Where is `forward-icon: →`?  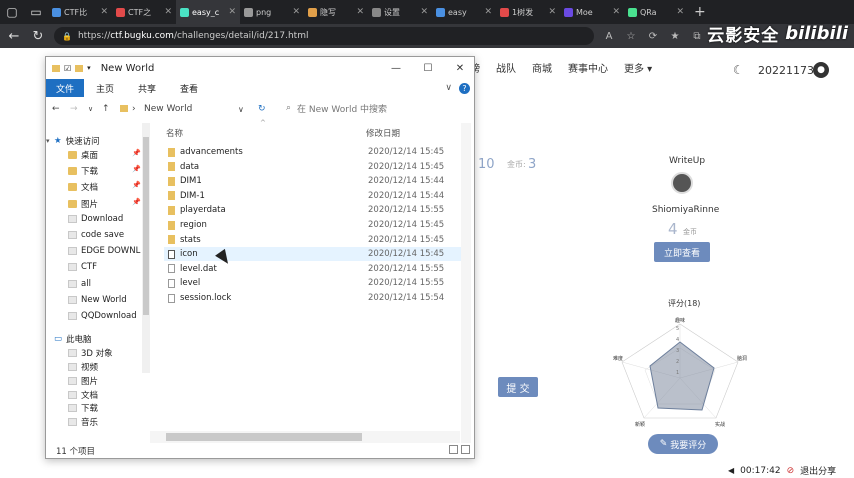
forward-icon: → is located at coordinates (74, 109).